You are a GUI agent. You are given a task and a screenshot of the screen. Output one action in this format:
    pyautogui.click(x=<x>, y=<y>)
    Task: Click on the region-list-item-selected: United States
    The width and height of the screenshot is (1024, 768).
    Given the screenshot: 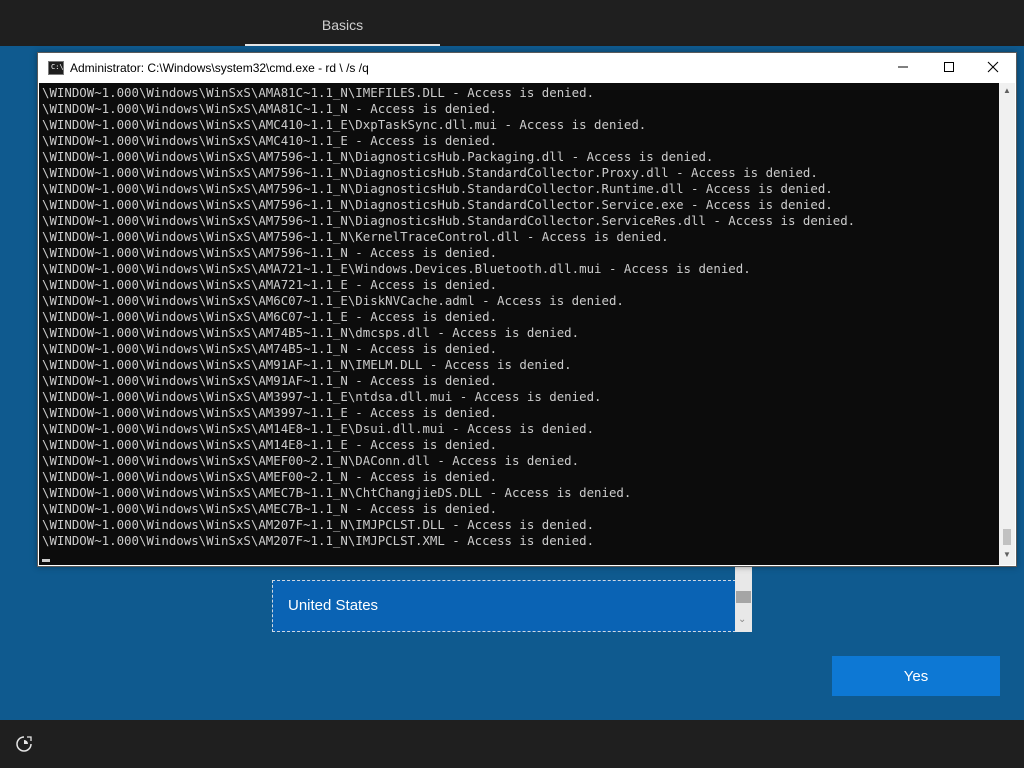 What is the action you would take?
    pyautogui.click(x=504, y=606)
    